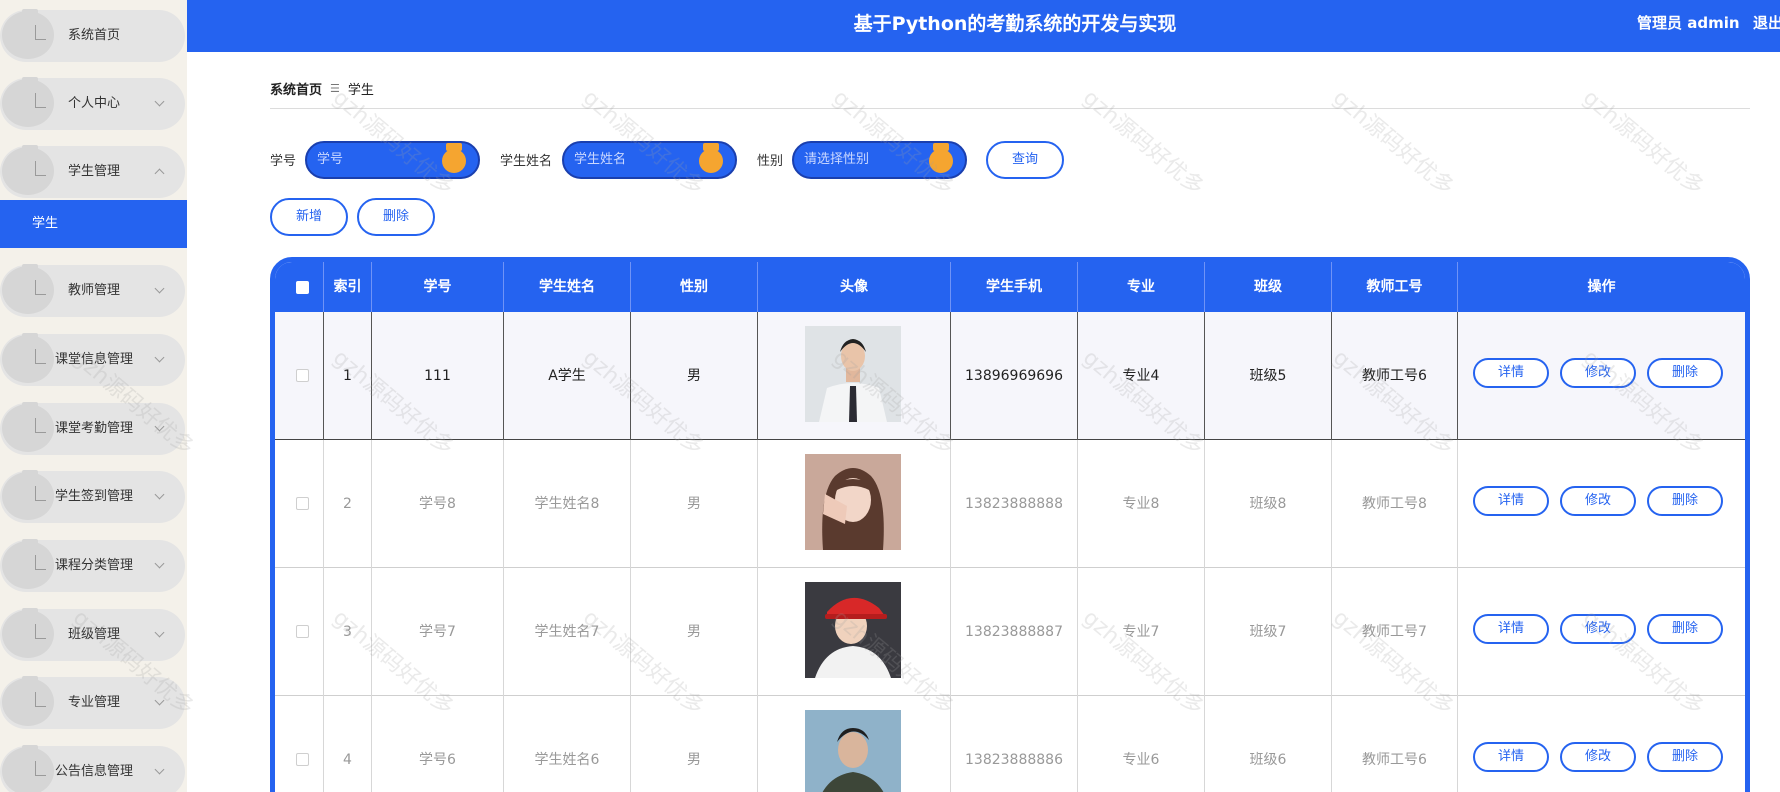 The width and height of the screenshot is (1780, 792). I want to click on gender-cell: 男, so click(694, 376).